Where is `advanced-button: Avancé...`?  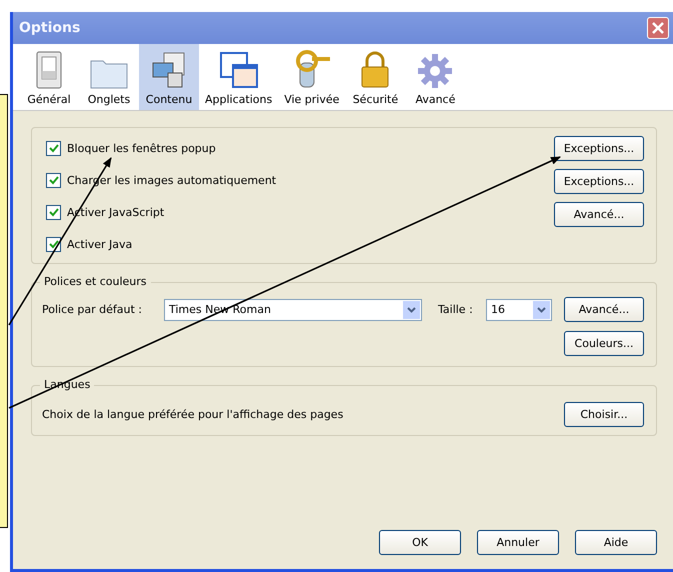
advanced-button: Avancé... is located at coordinates (604, 309).